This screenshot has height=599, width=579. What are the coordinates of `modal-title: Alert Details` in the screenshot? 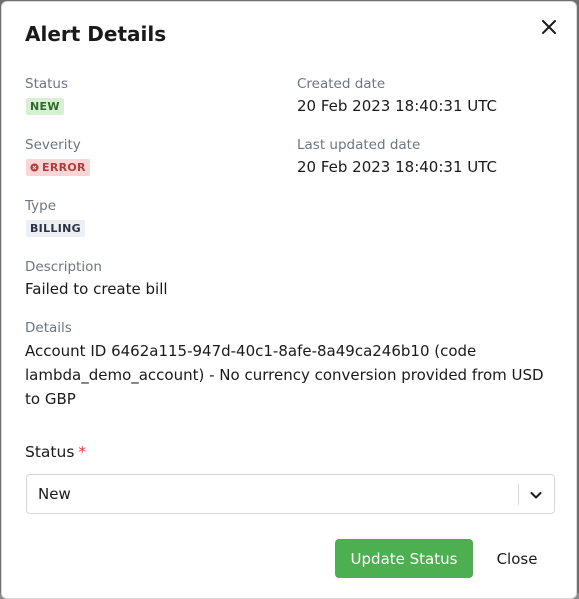 It's located at (96, 34).